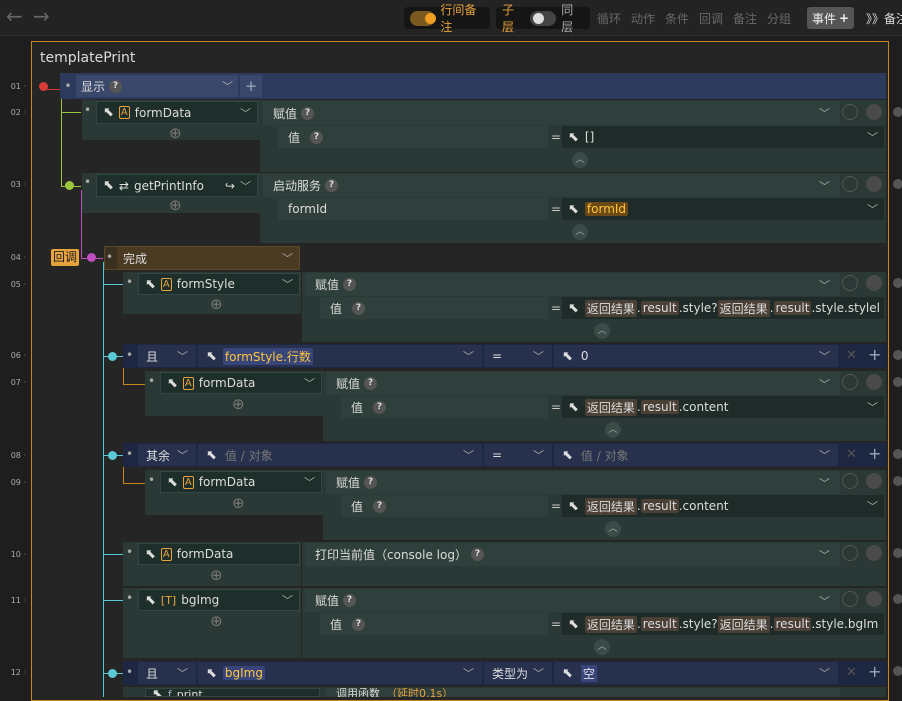 The width and height of the screenshot is (902, 701). What do you see at coordinates (677, 18) in the screenshot?
I see `condition-button: 条件` at bounding box center [677, 18].